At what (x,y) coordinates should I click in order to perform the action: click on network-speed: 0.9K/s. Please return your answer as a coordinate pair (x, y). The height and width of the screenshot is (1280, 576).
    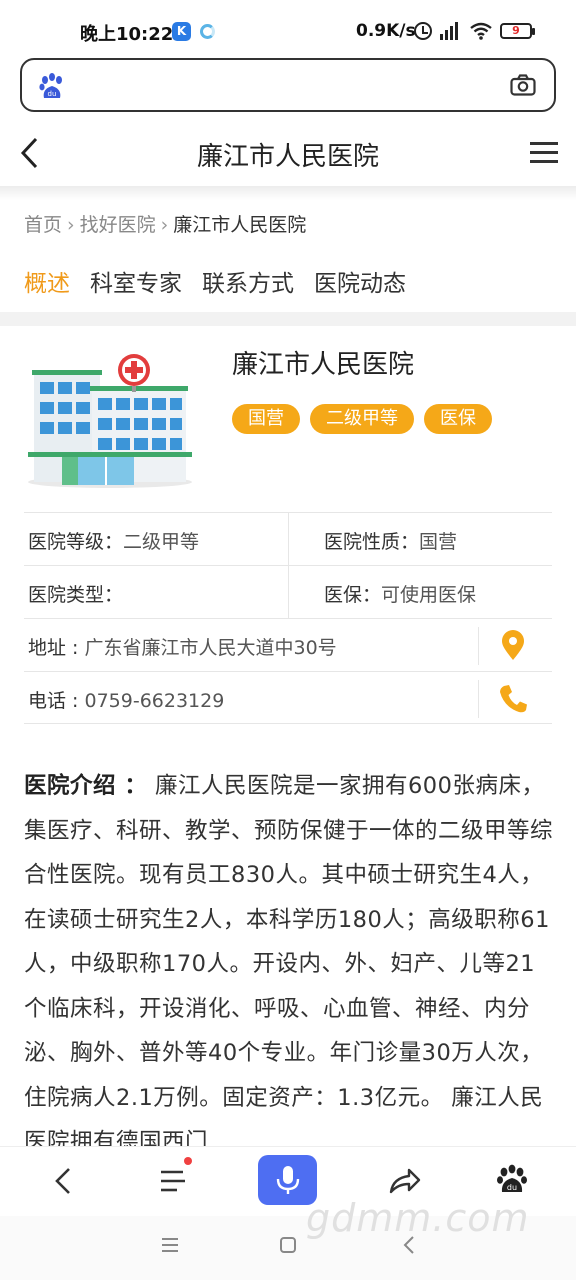
    Looking at the image, I should click on (386, 31).